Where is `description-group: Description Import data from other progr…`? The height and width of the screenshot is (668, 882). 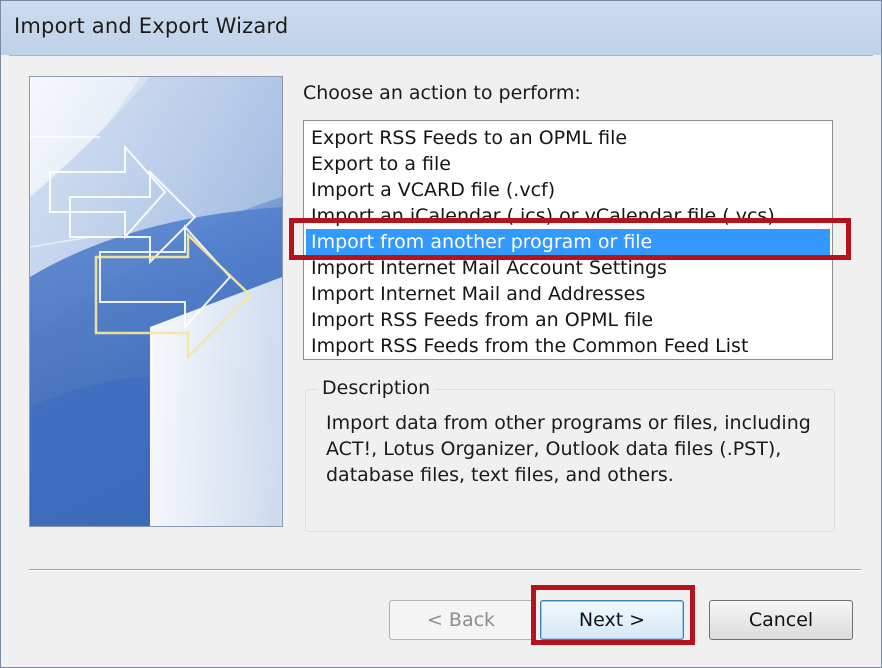
description-group: Description Import data from other progr… is located at coordinates (570, 454).